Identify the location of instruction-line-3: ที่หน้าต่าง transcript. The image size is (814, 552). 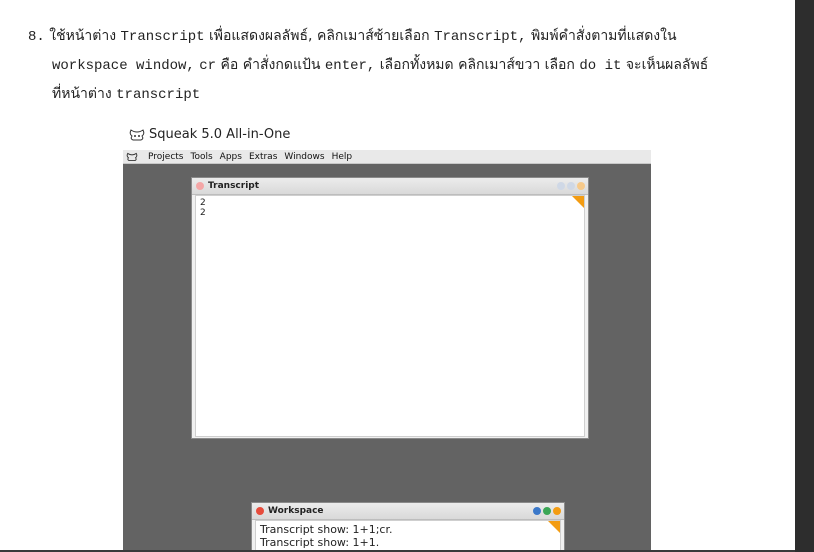
(403, 94).